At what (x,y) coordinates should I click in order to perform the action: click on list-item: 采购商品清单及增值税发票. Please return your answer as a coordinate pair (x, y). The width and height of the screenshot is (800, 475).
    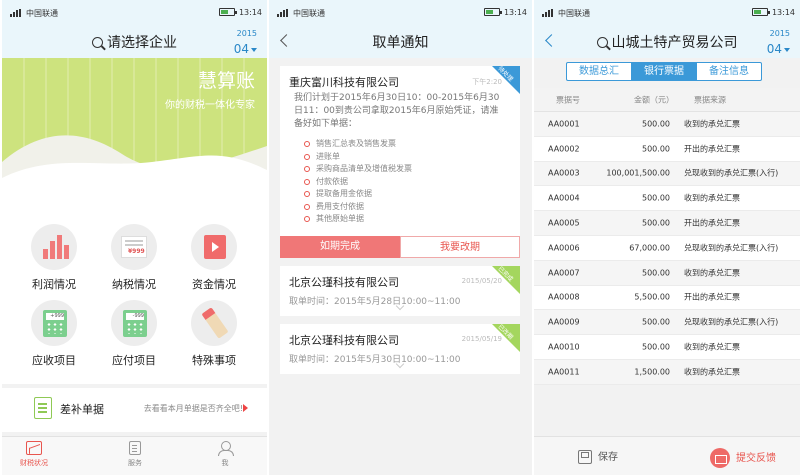
    Looking at the image, I should click on (358, 169).